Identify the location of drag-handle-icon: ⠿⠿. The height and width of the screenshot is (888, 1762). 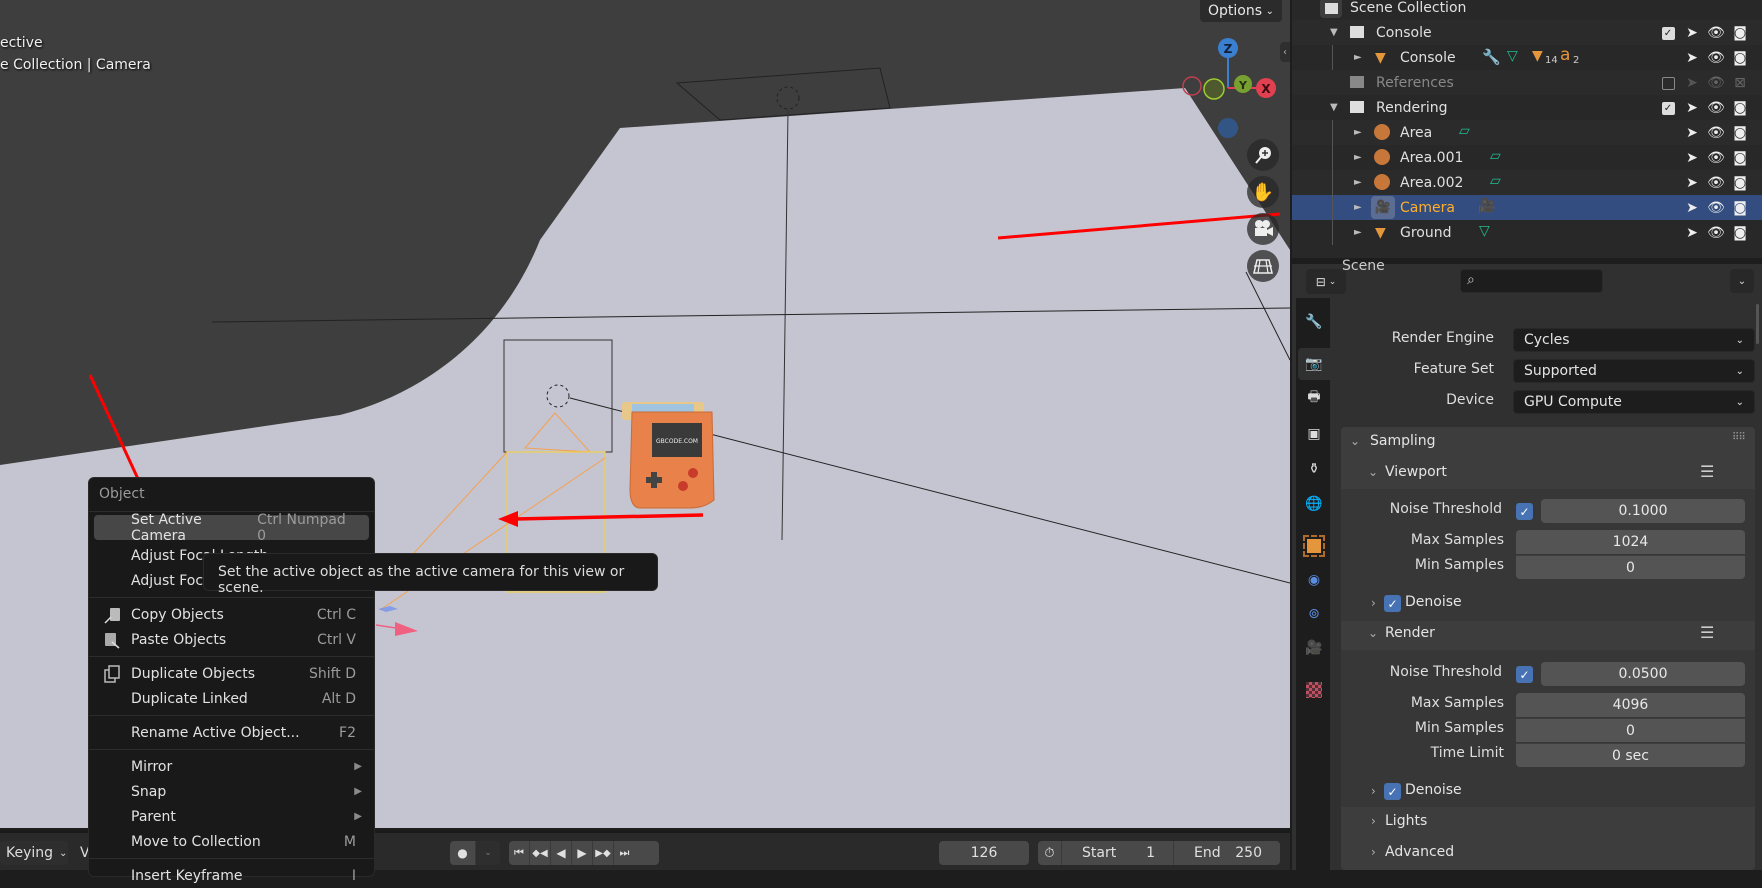
(1739, 437).